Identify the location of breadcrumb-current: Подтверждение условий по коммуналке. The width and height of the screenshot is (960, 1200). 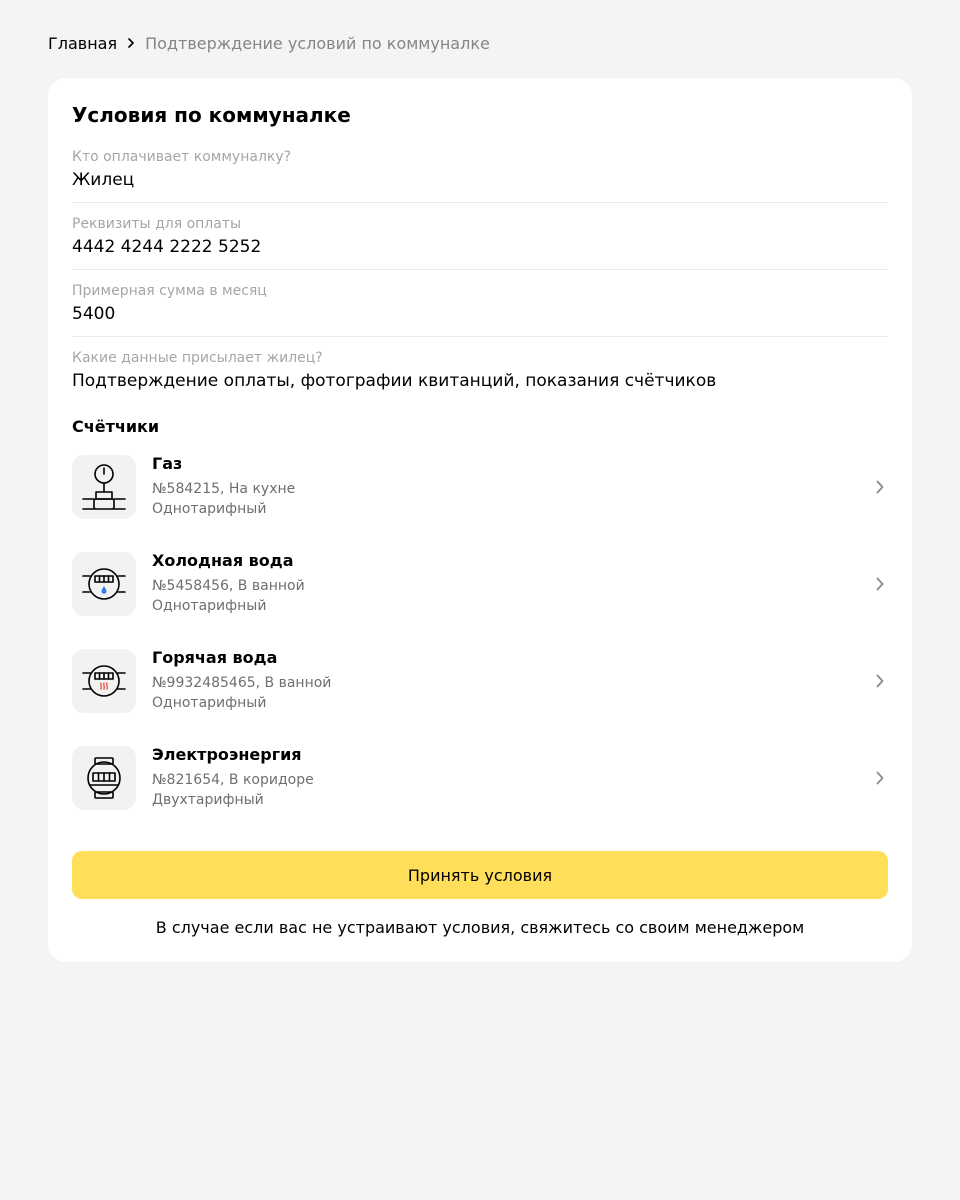
(317, 43).